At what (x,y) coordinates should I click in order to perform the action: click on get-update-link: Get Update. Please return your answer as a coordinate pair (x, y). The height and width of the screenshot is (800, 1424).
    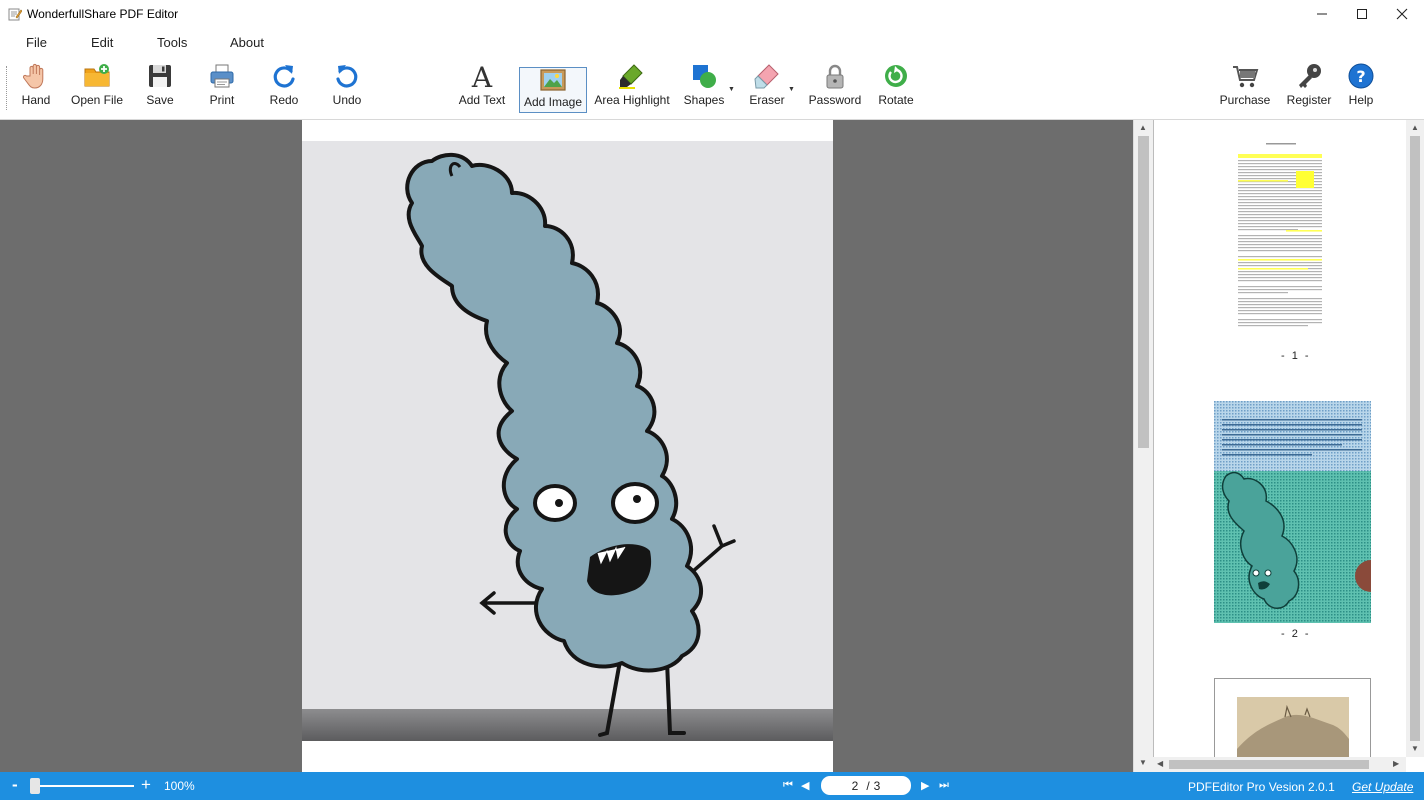
    Looking at the image, I should click on (1382, 787).